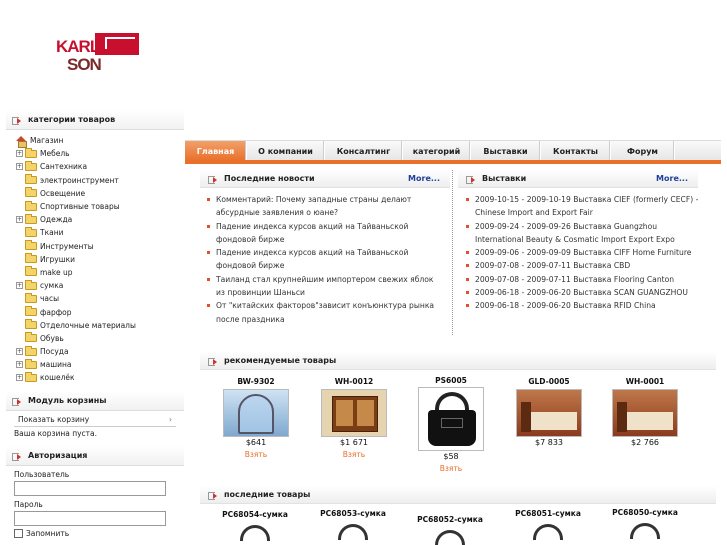  Describe the element at coordinates (645, 513) in the screenshot. I see `product-code: PC68050-сумка` at that location.